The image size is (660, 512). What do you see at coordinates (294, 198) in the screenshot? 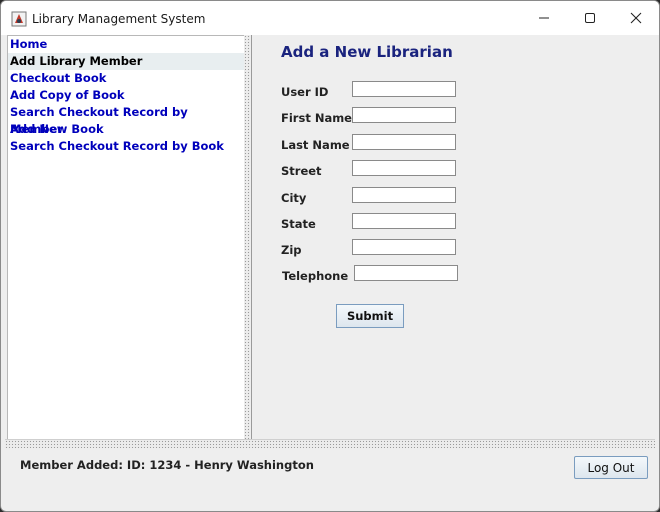
I see `city-label: City` at bounding box center [294, 198].